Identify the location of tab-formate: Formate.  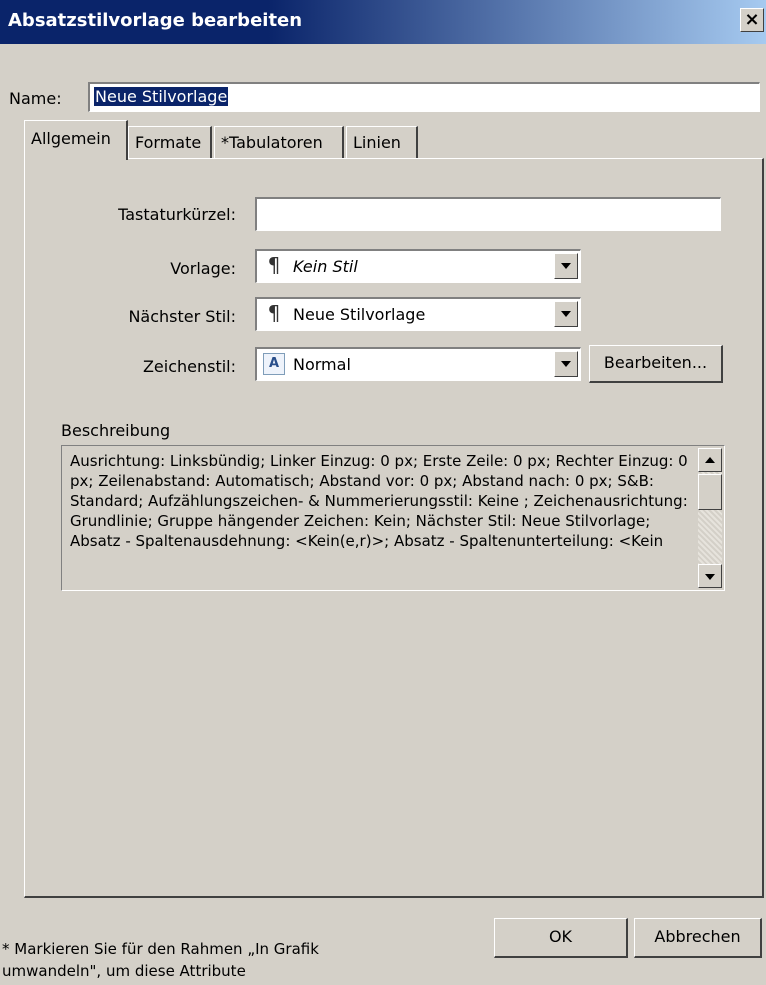
(170, 142).